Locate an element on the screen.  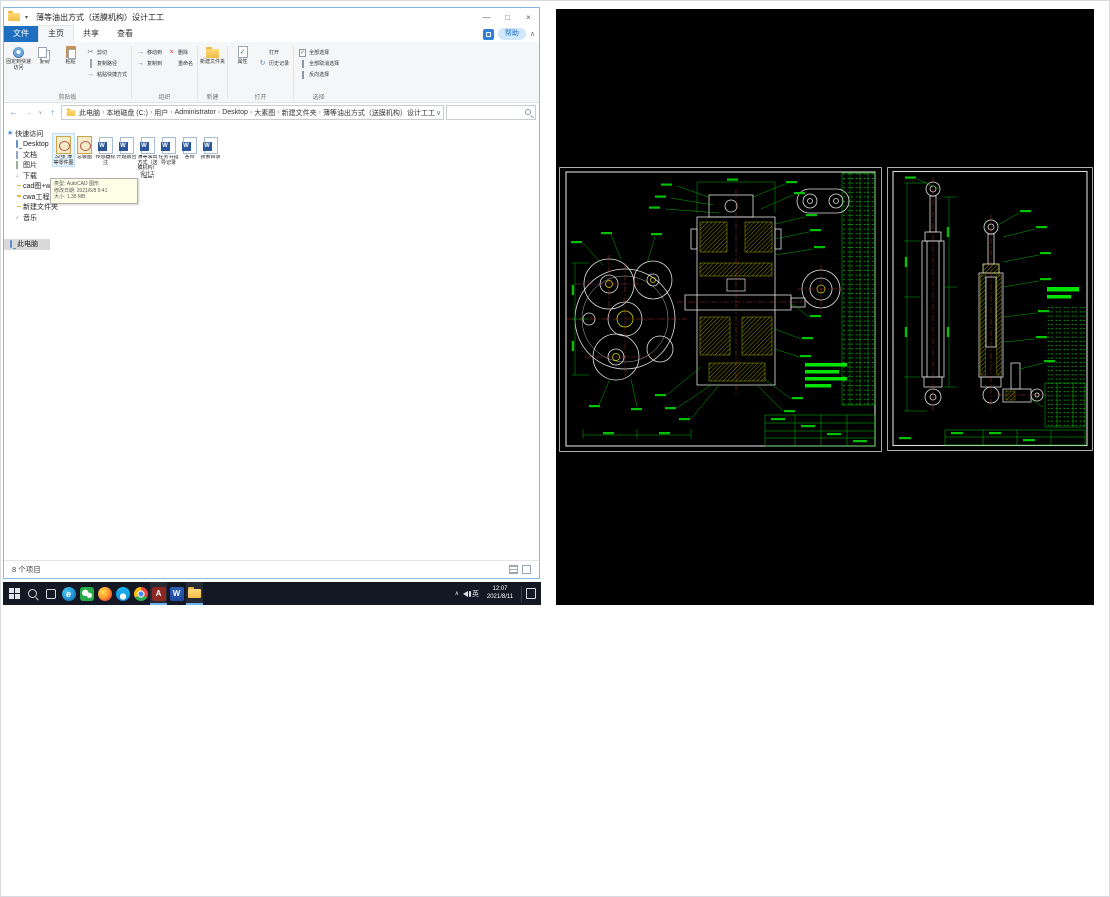
file-name: 任务书指导记录 is located at coordinates (168, 160).